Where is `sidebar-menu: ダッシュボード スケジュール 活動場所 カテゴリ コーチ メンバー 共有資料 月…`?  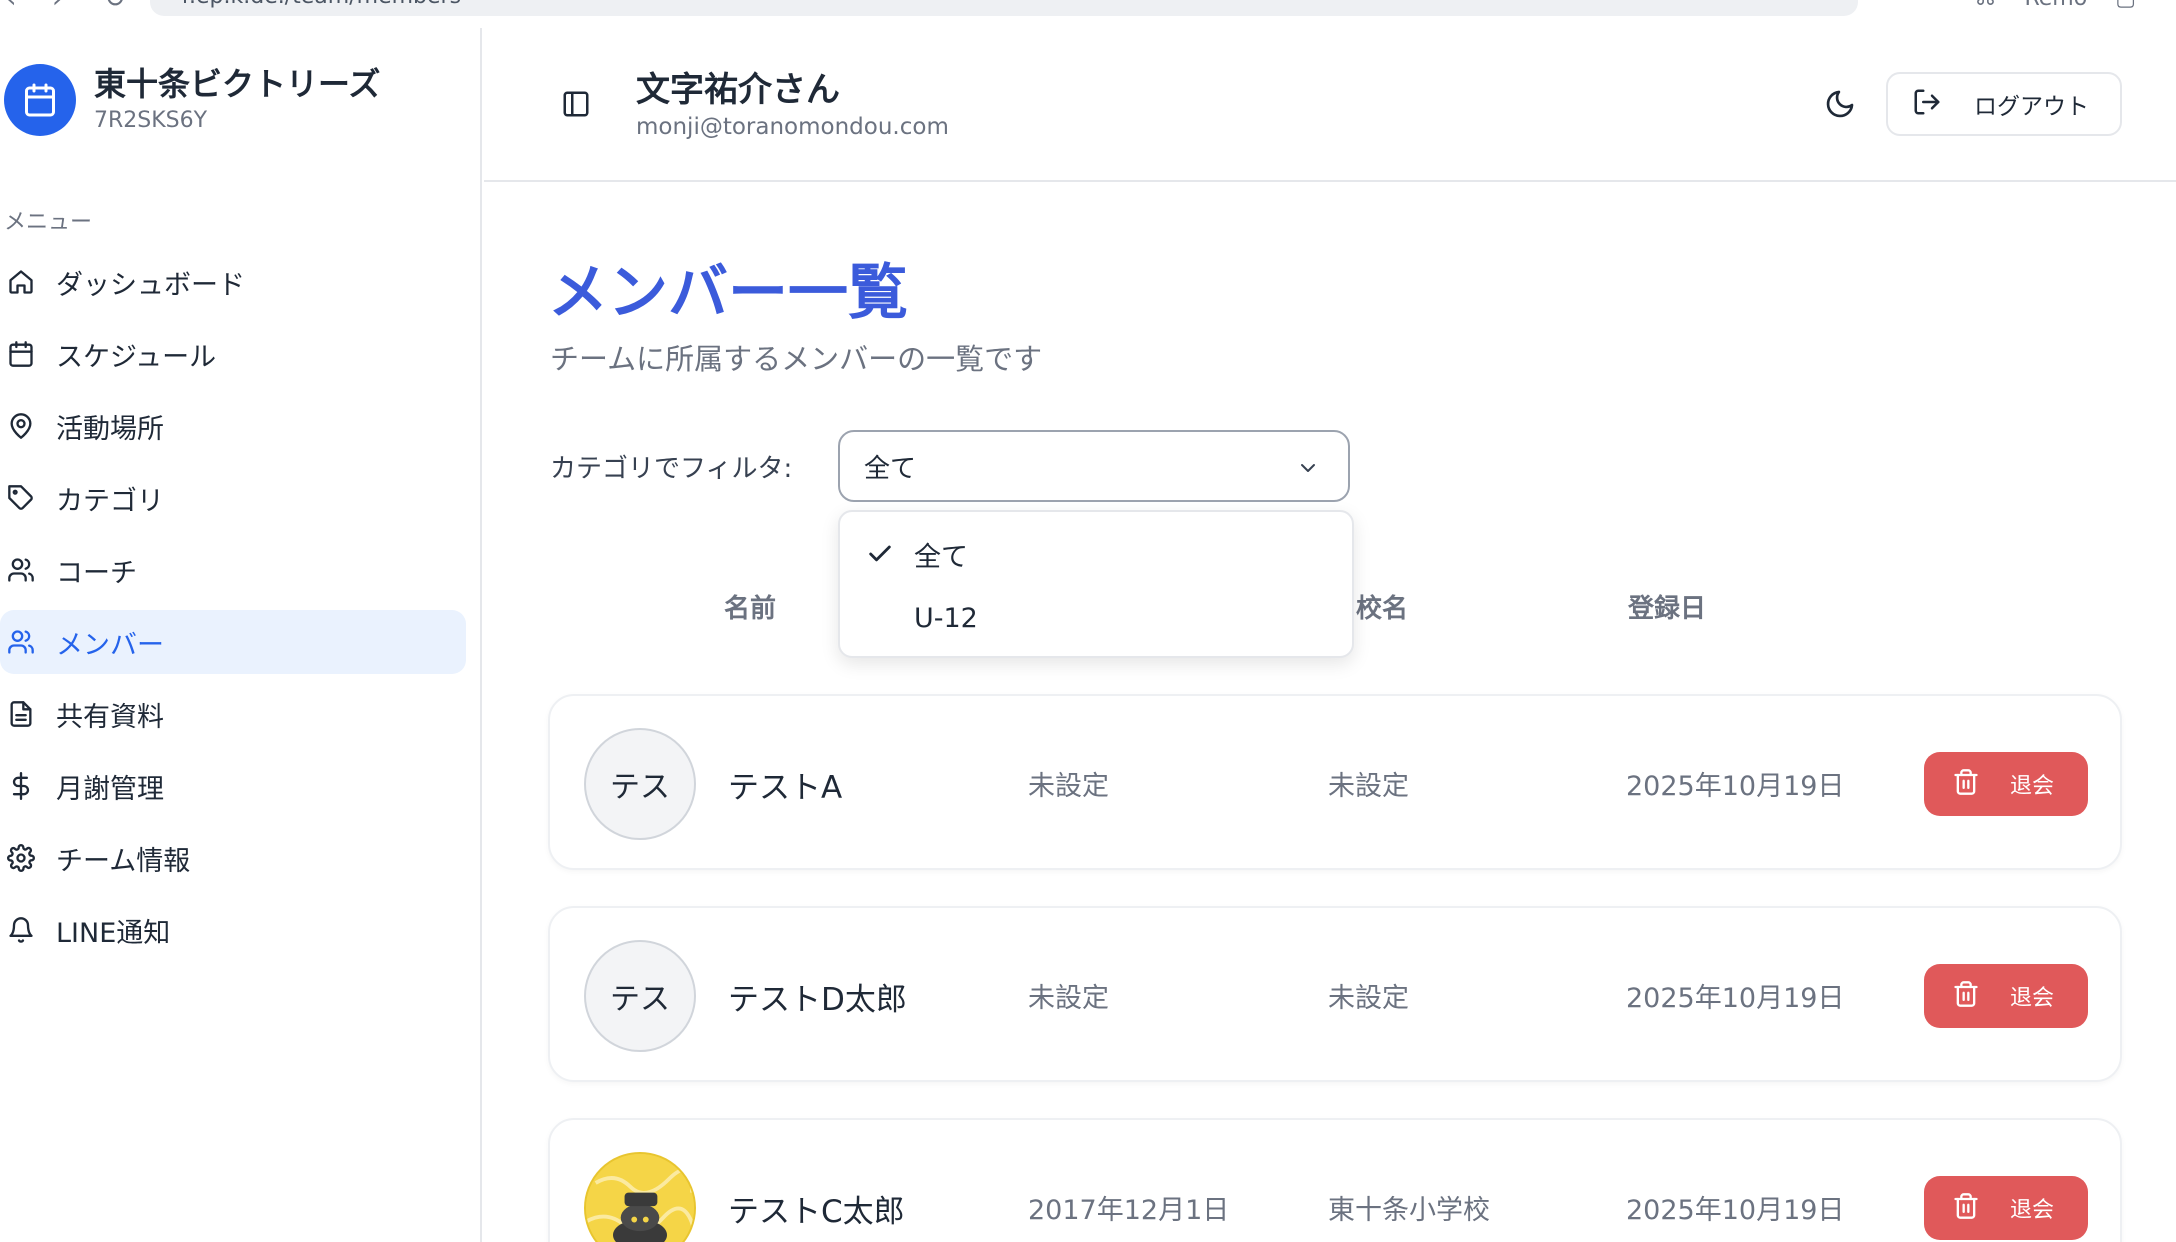 sidebar-menu: ダッシュボード スケジュール 活動場所 カテゴリ コーチ メンバー 共有資料 月… is located at coordinates (233, 610).